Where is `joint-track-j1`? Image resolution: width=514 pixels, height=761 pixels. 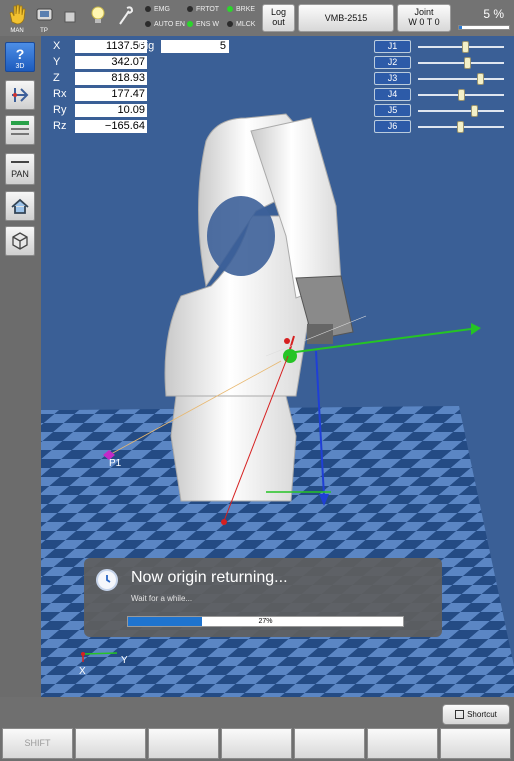 joint-track-j1 is located at coordinates (461, 47).